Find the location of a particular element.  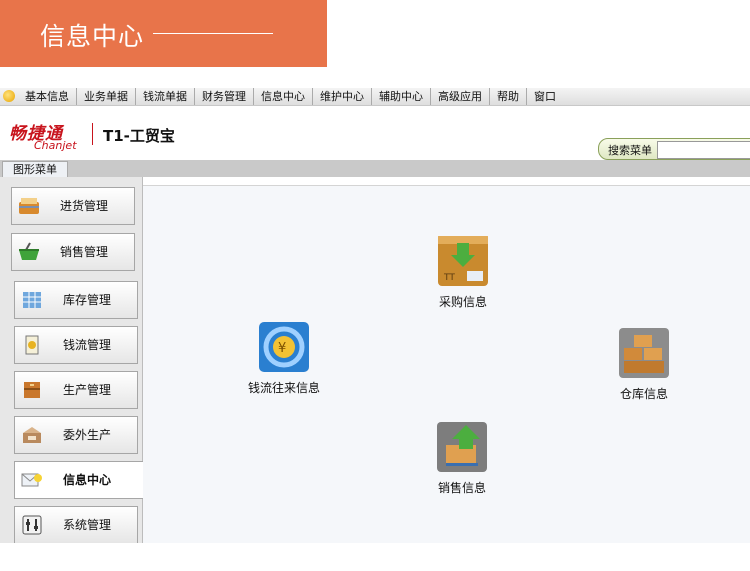

sales-basket-icon is located at coordinates (29, 251).